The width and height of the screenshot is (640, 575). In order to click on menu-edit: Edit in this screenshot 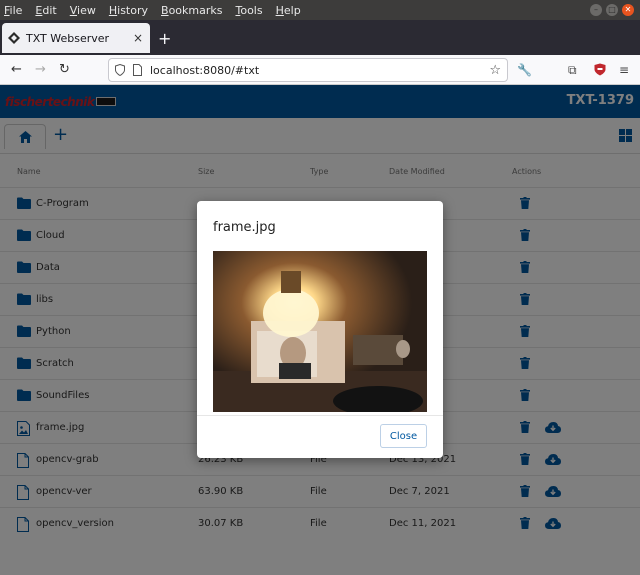, I will do `click(45, 10)`.